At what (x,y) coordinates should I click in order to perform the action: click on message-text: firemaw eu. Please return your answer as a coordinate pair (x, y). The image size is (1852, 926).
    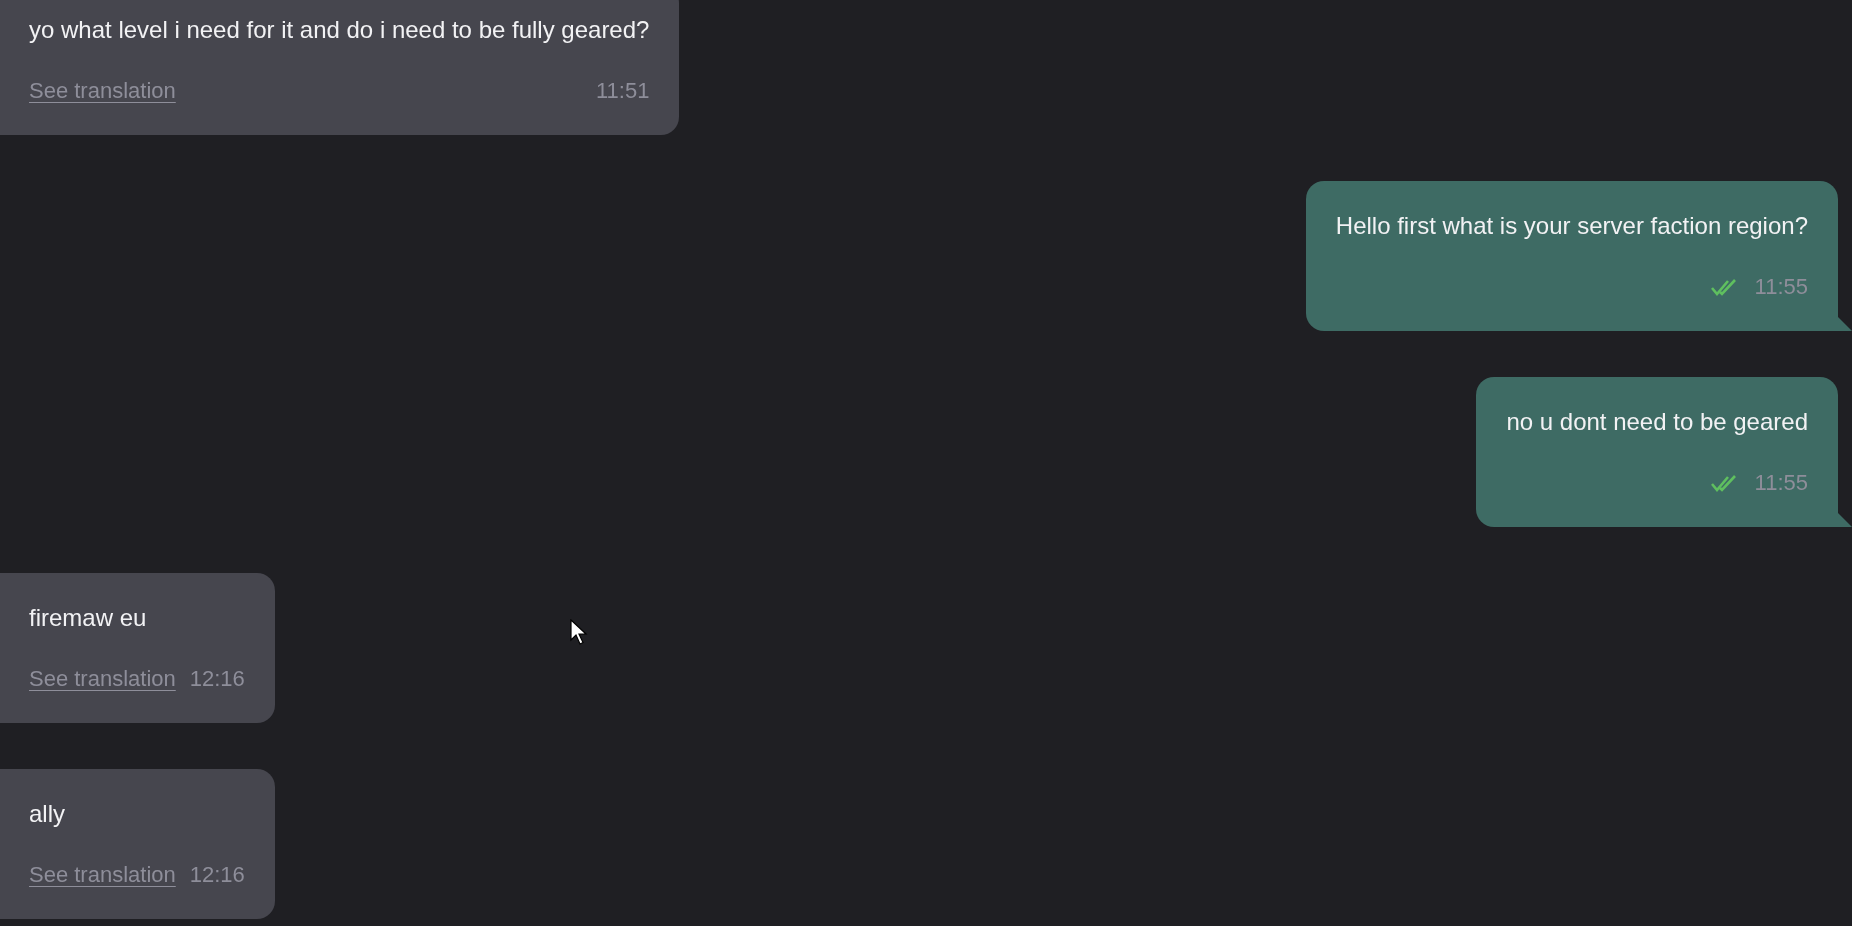
    Looking at the image, I should click on (88, 618).